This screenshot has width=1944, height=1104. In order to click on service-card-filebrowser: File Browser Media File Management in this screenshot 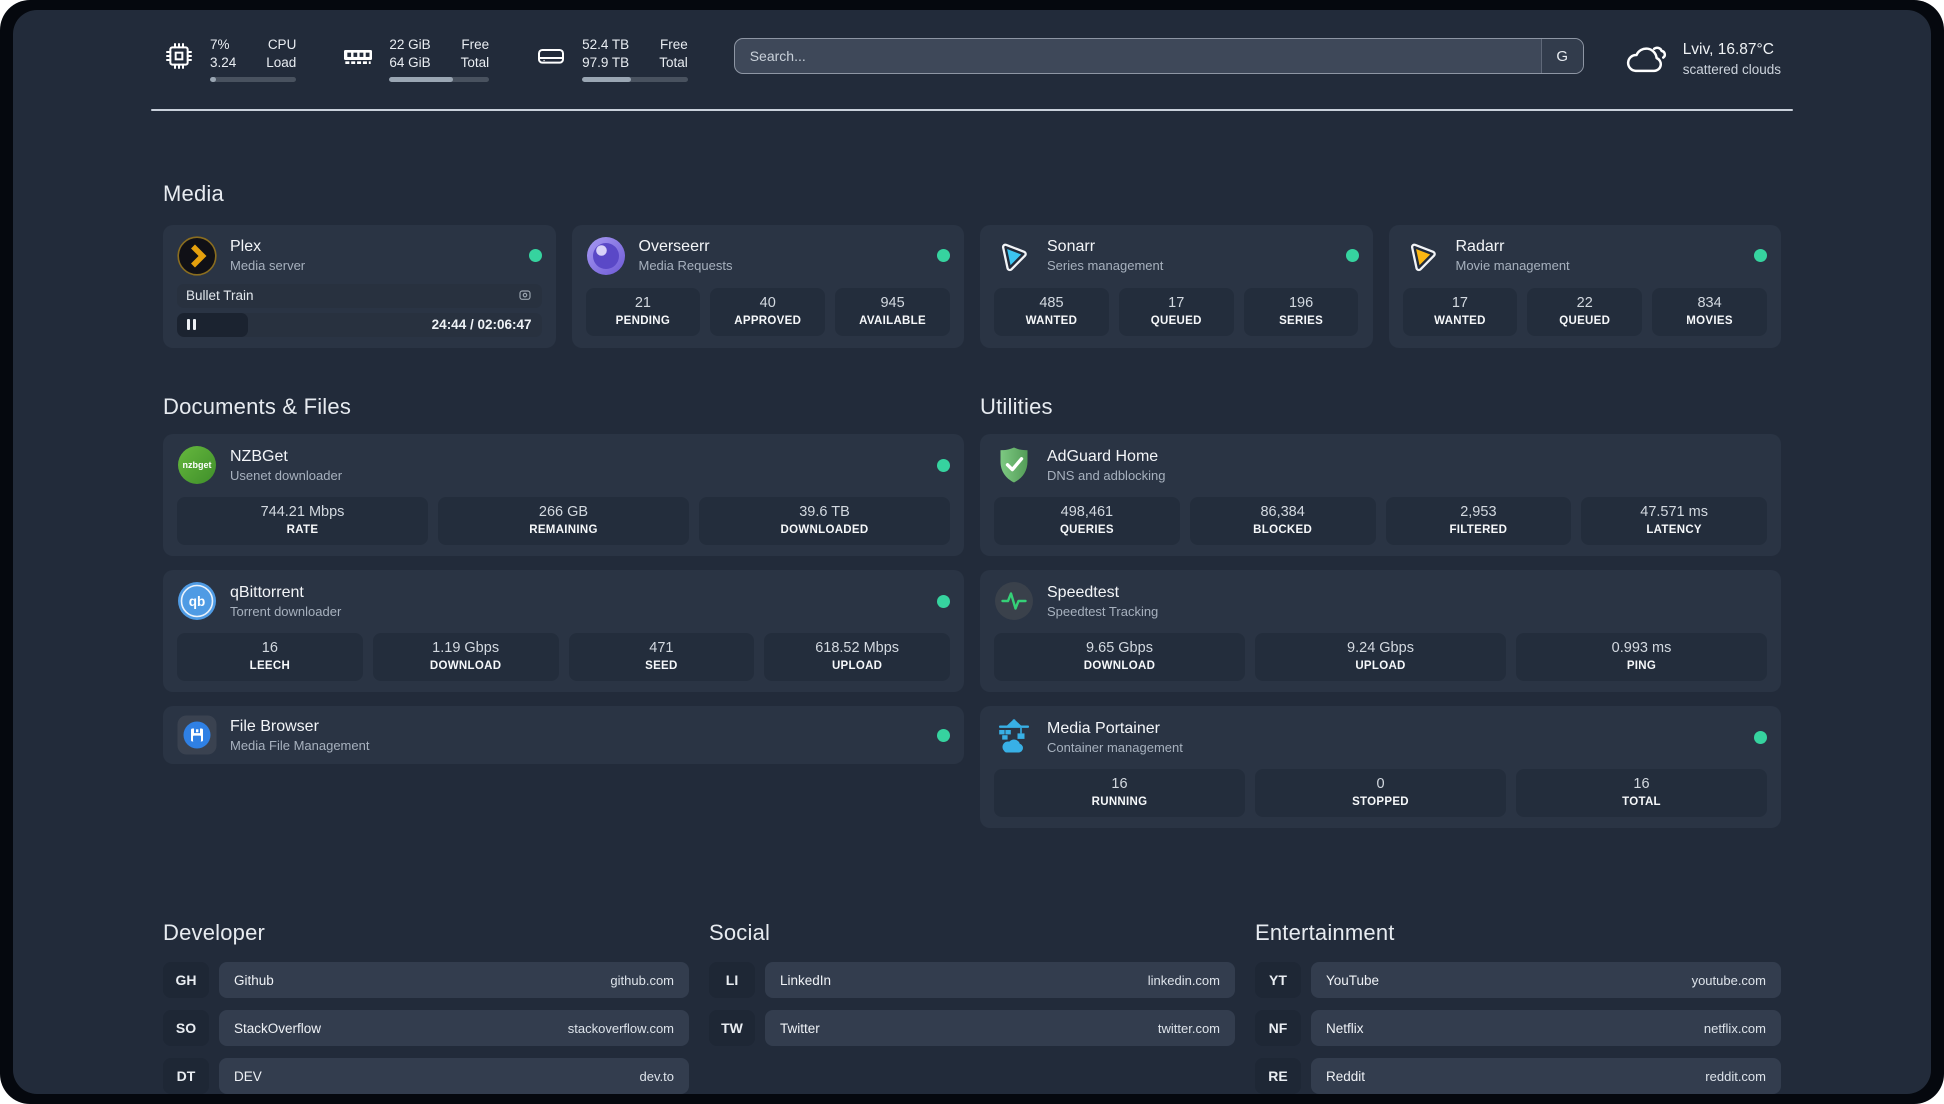, I will do `click(563, 735)`.